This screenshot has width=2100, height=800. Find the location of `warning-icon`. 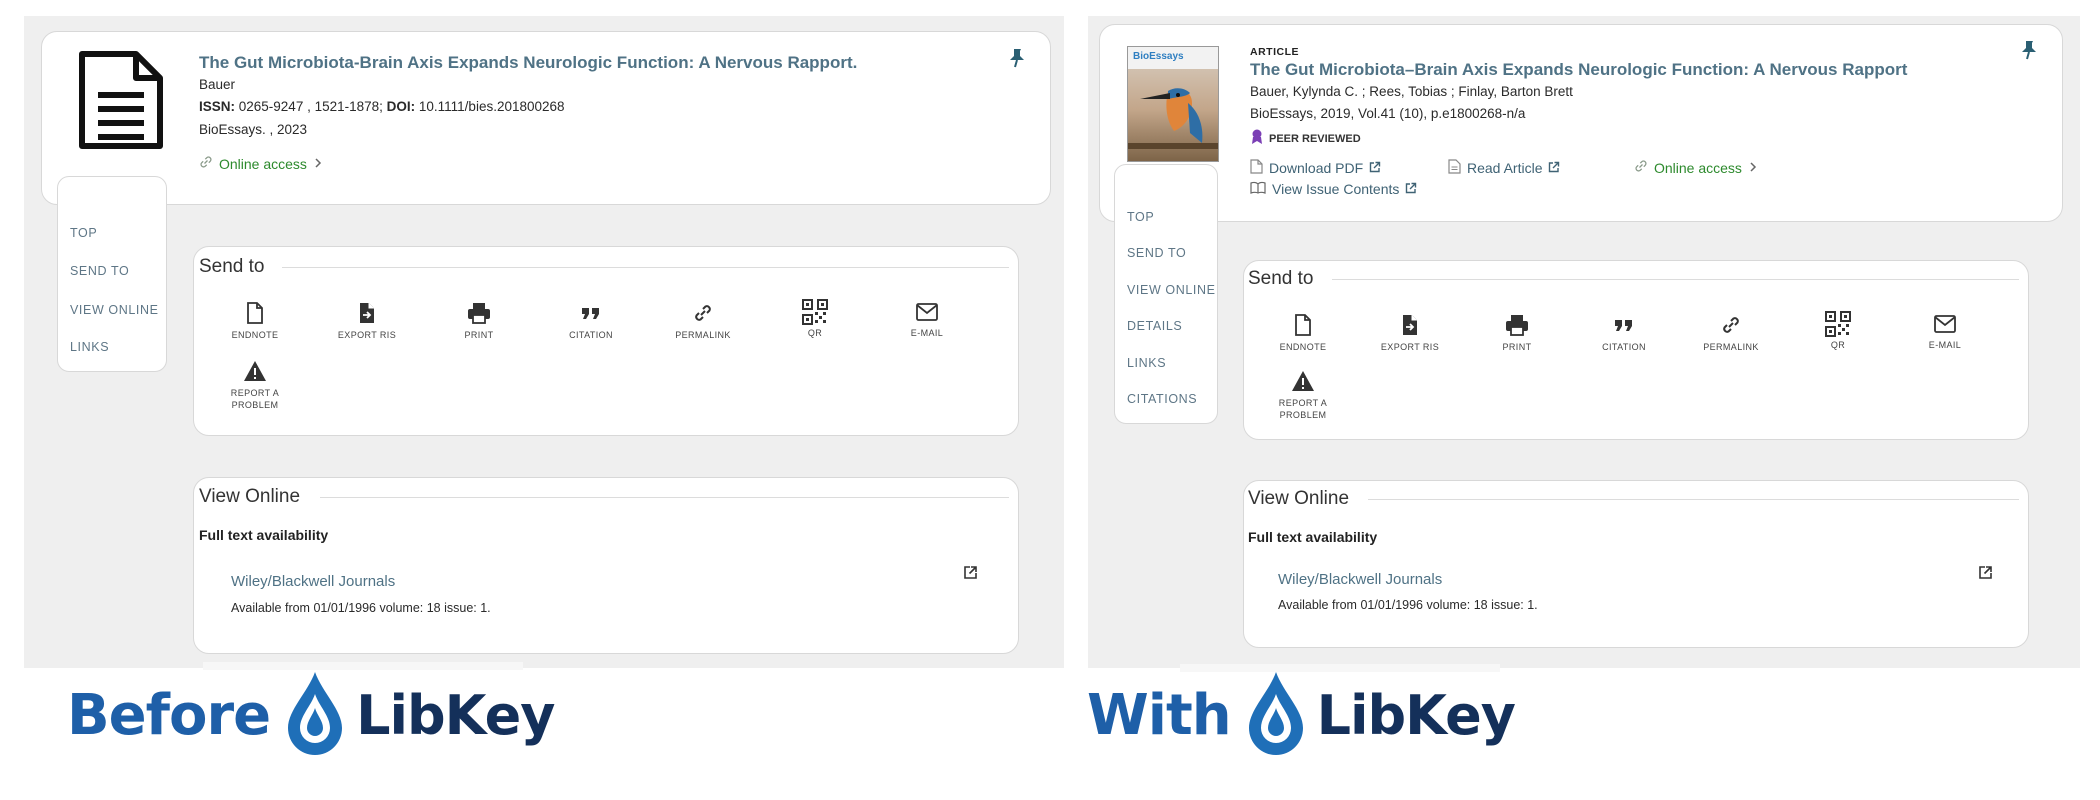

warning-icon is located at coordinates (255, 371).